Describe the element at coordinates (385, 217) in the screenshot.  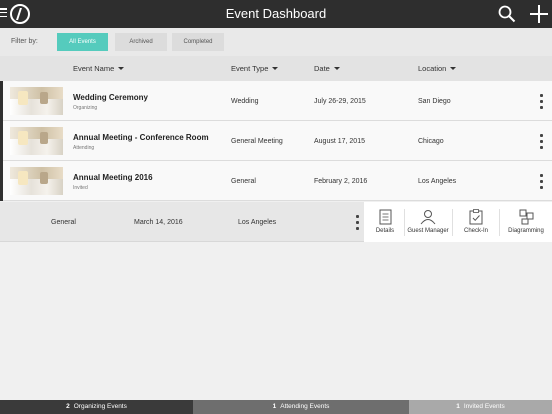
I see `document-icon` at that location.